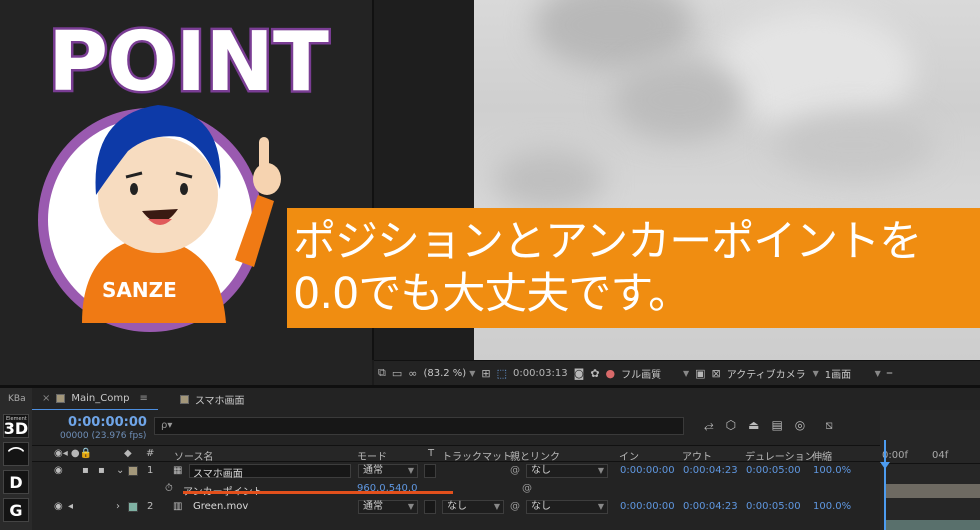 Image resolution: width=980 pixels, height=530 pixels. I want to click on t-header: T, so click(431, 453).